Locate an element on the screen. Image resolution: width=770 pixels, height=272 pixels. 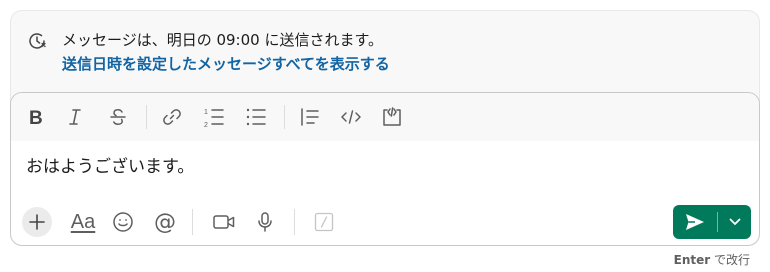
formatting-icon: Aa is located at coordinates (83, 222).